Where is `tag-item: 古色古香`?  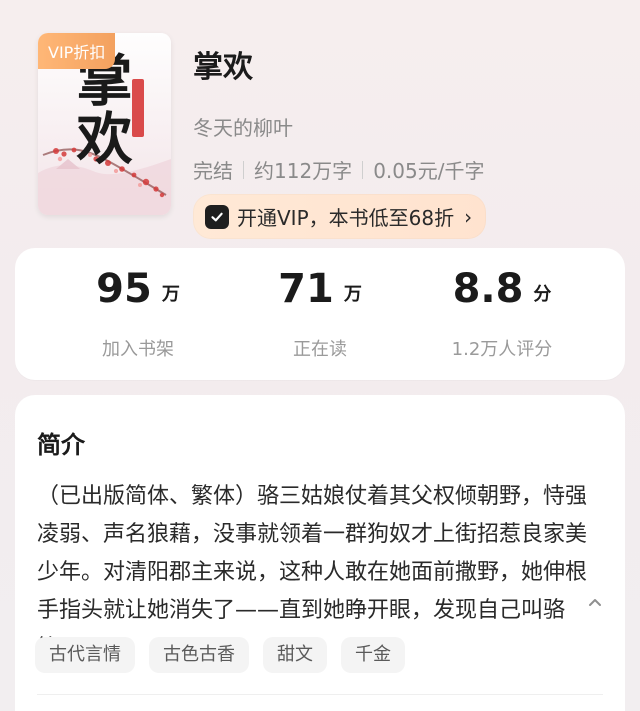
tag-item: 古色古香 is located at coordinates (199, 655).